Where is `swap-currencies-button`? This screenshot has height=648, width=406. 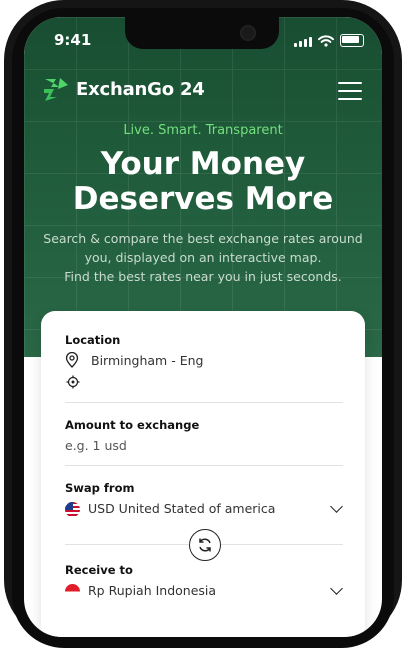
swap-currencies-button is located at coordinates (205, 545).